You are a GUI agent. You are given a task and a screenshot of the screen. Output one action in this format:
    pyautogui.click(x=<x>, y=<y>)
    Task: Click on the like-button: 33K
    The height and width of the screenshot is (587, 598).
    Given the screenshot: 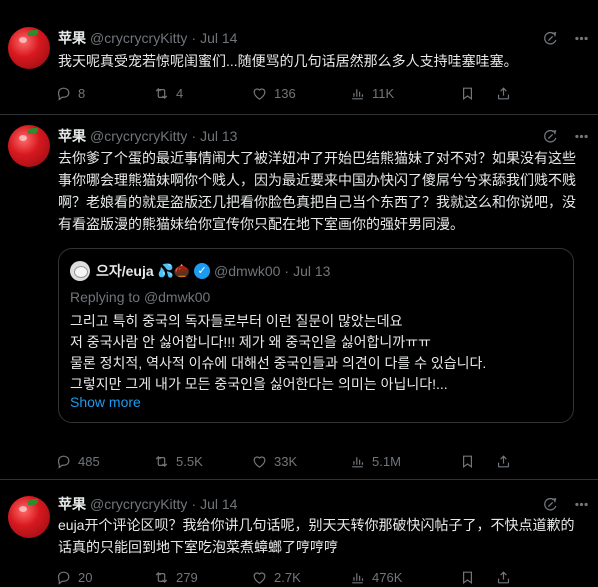 What is the action you would take?
    pyautogui.click(x=300, y=461)
    